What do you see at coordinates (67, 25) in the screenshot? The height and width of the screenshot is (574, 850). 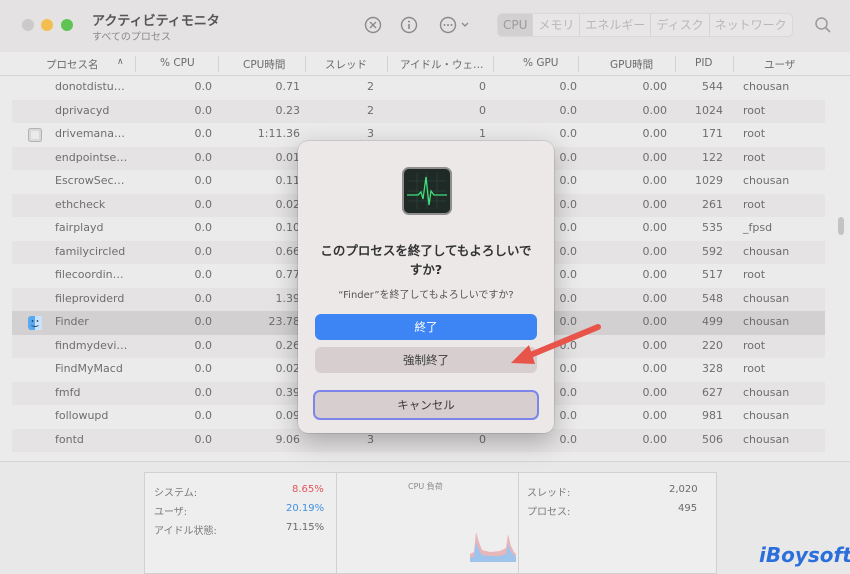 I see `zoom-window-button` at bounding box center [67, 25].